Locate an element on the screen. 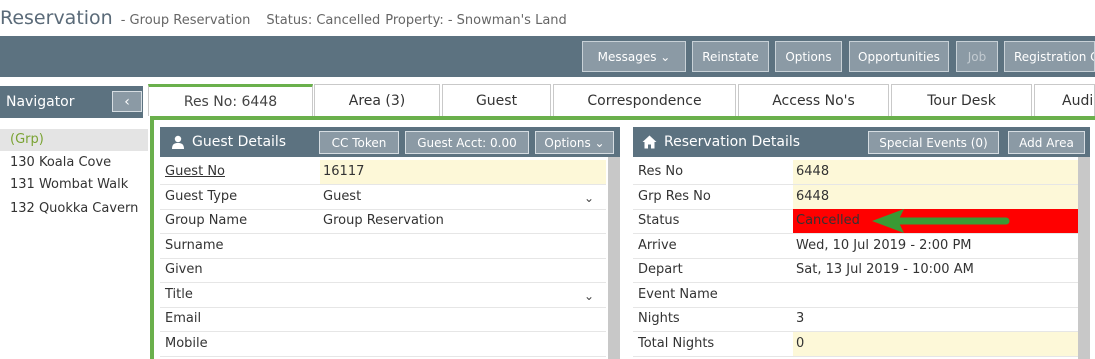 This screenshot has width=1095, height=359. nav-item-132: 132 Quokka Cavern is located at coordinates (74, 209).